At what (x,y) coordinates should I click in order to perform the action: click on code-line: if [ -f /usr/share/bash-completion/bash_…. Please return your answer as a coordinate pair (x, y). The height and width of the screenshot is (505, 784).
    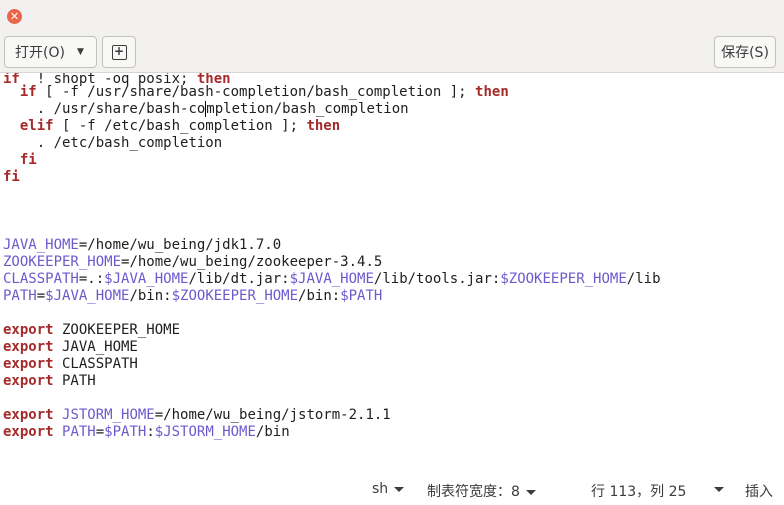
    Looking at the image, I should click on (256, 92).